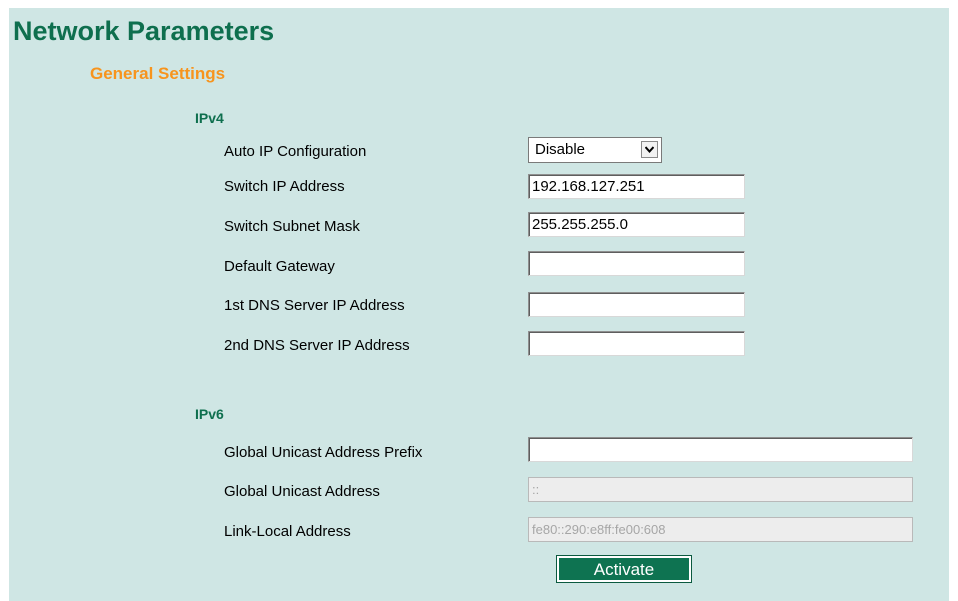  Describe the element at coordinates (636, 224) in the screenshot. I see `subnet-mask-input` at that location.